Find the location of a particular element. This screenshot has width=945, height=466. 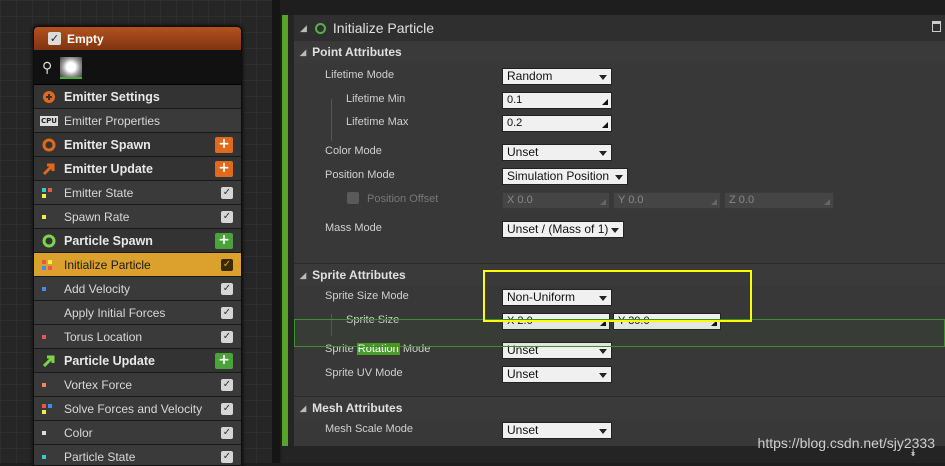

module-solve-forces: Solve Forces and Velocity ✓ is located at coordinates (137, 409).